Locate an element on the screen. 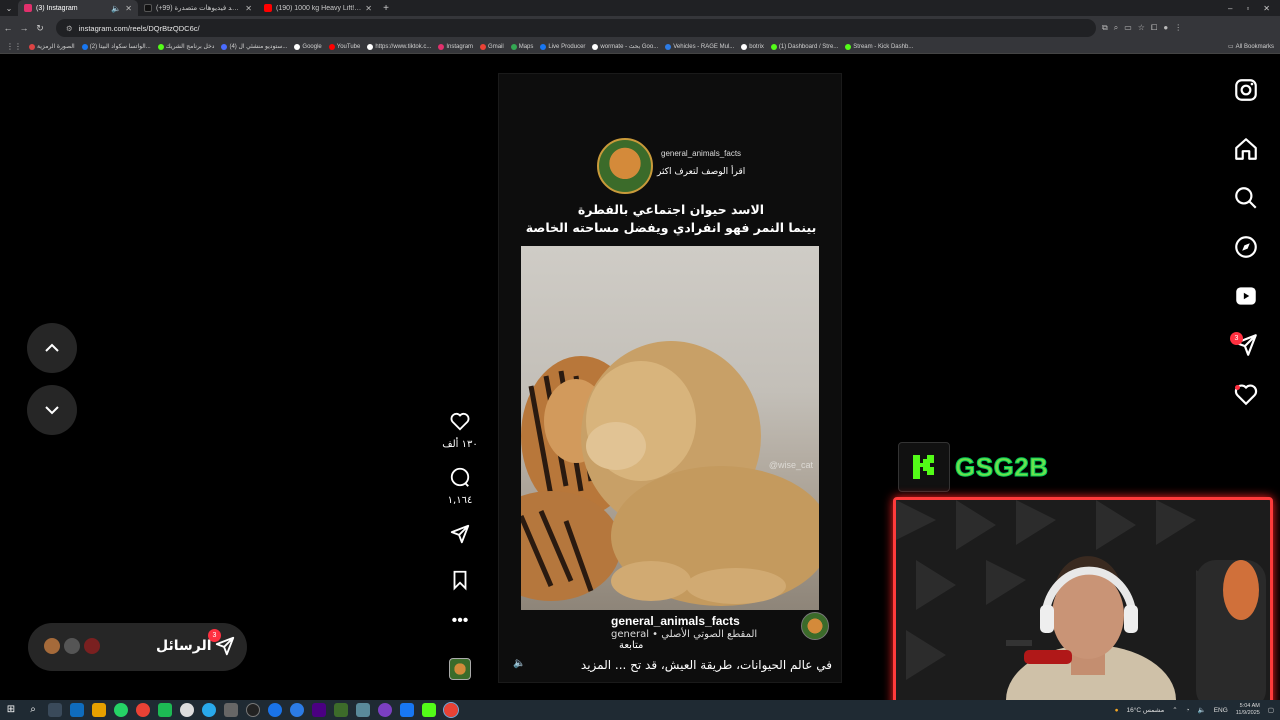 The image size is (1280, 720). reels-icon is located at coordinates (1246, 296).